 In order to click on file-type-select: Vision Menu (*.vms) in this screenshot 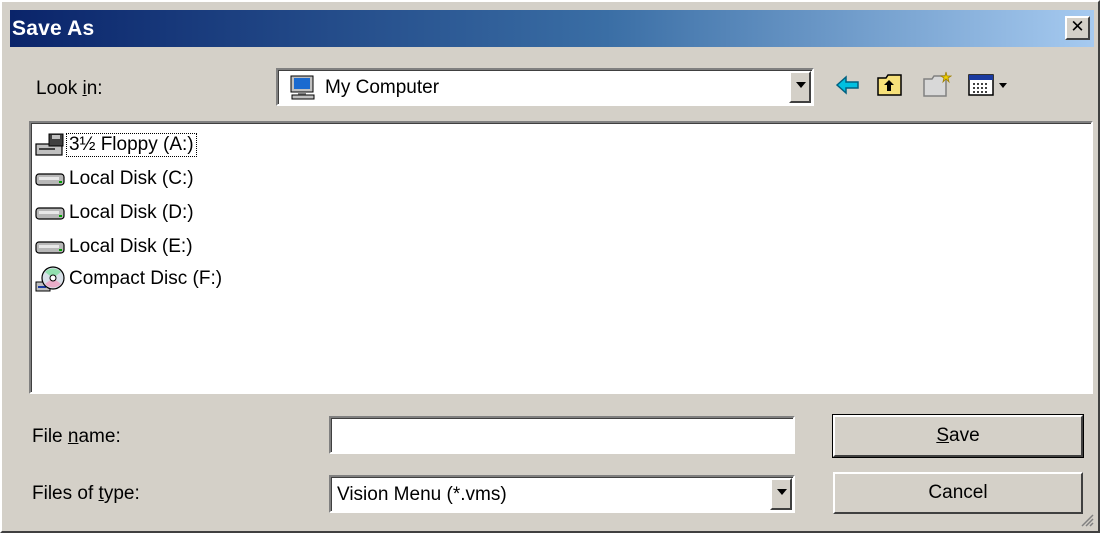, I will do `click(562, 494)`.